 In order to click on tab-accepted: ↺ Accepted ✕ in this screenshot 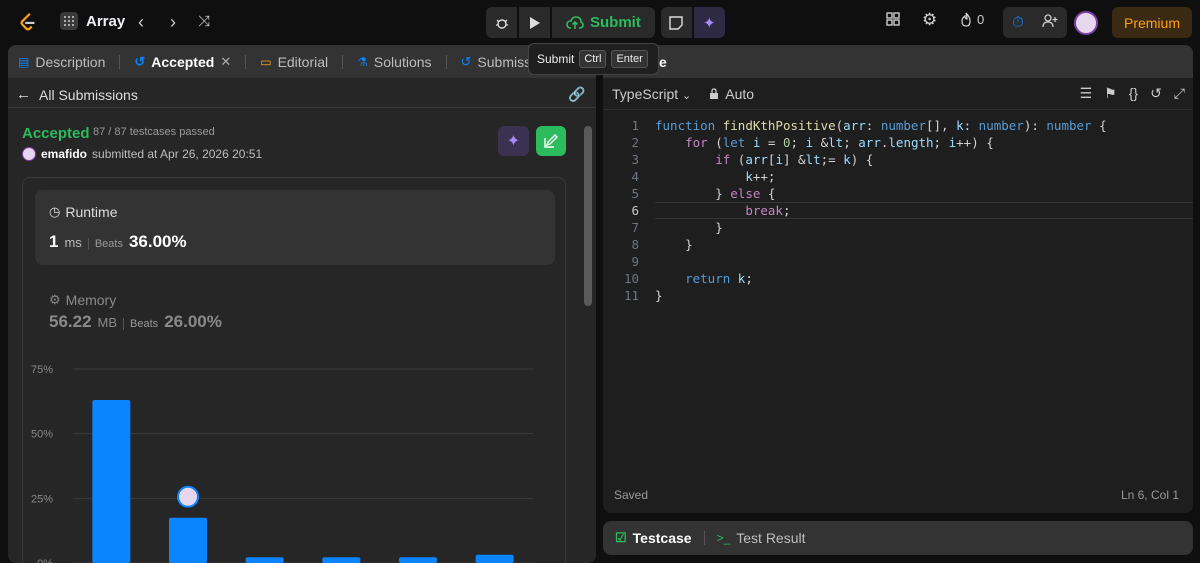, I will do `click(182, 62)`.